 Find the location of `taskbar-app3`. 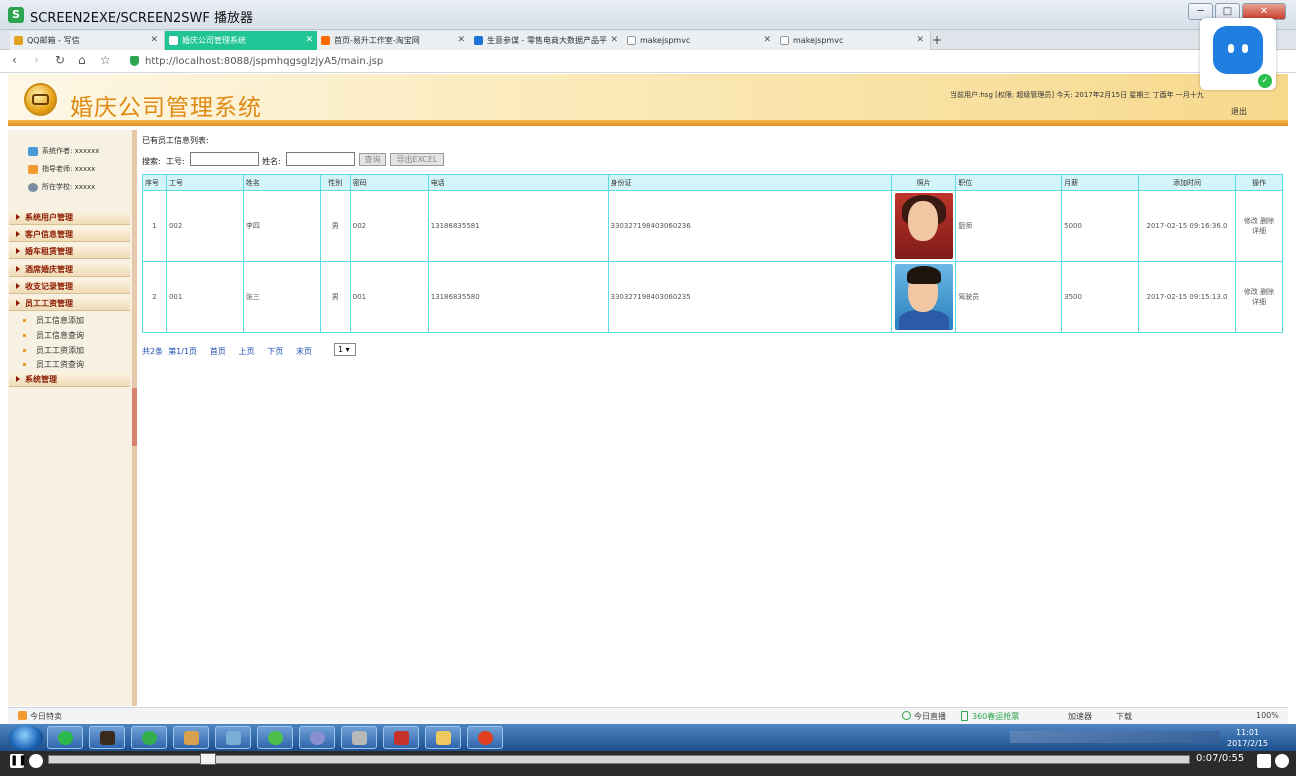

taskbar-app3 is located at coordinates (149, 737).